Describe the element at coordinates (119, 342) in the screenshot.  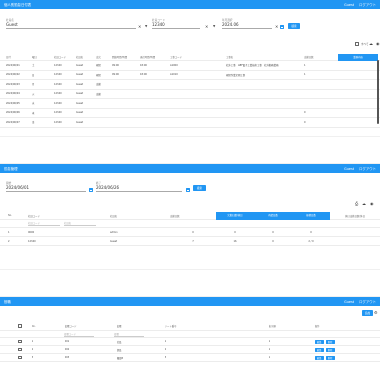
I see `cell-name: 社長` at that location.